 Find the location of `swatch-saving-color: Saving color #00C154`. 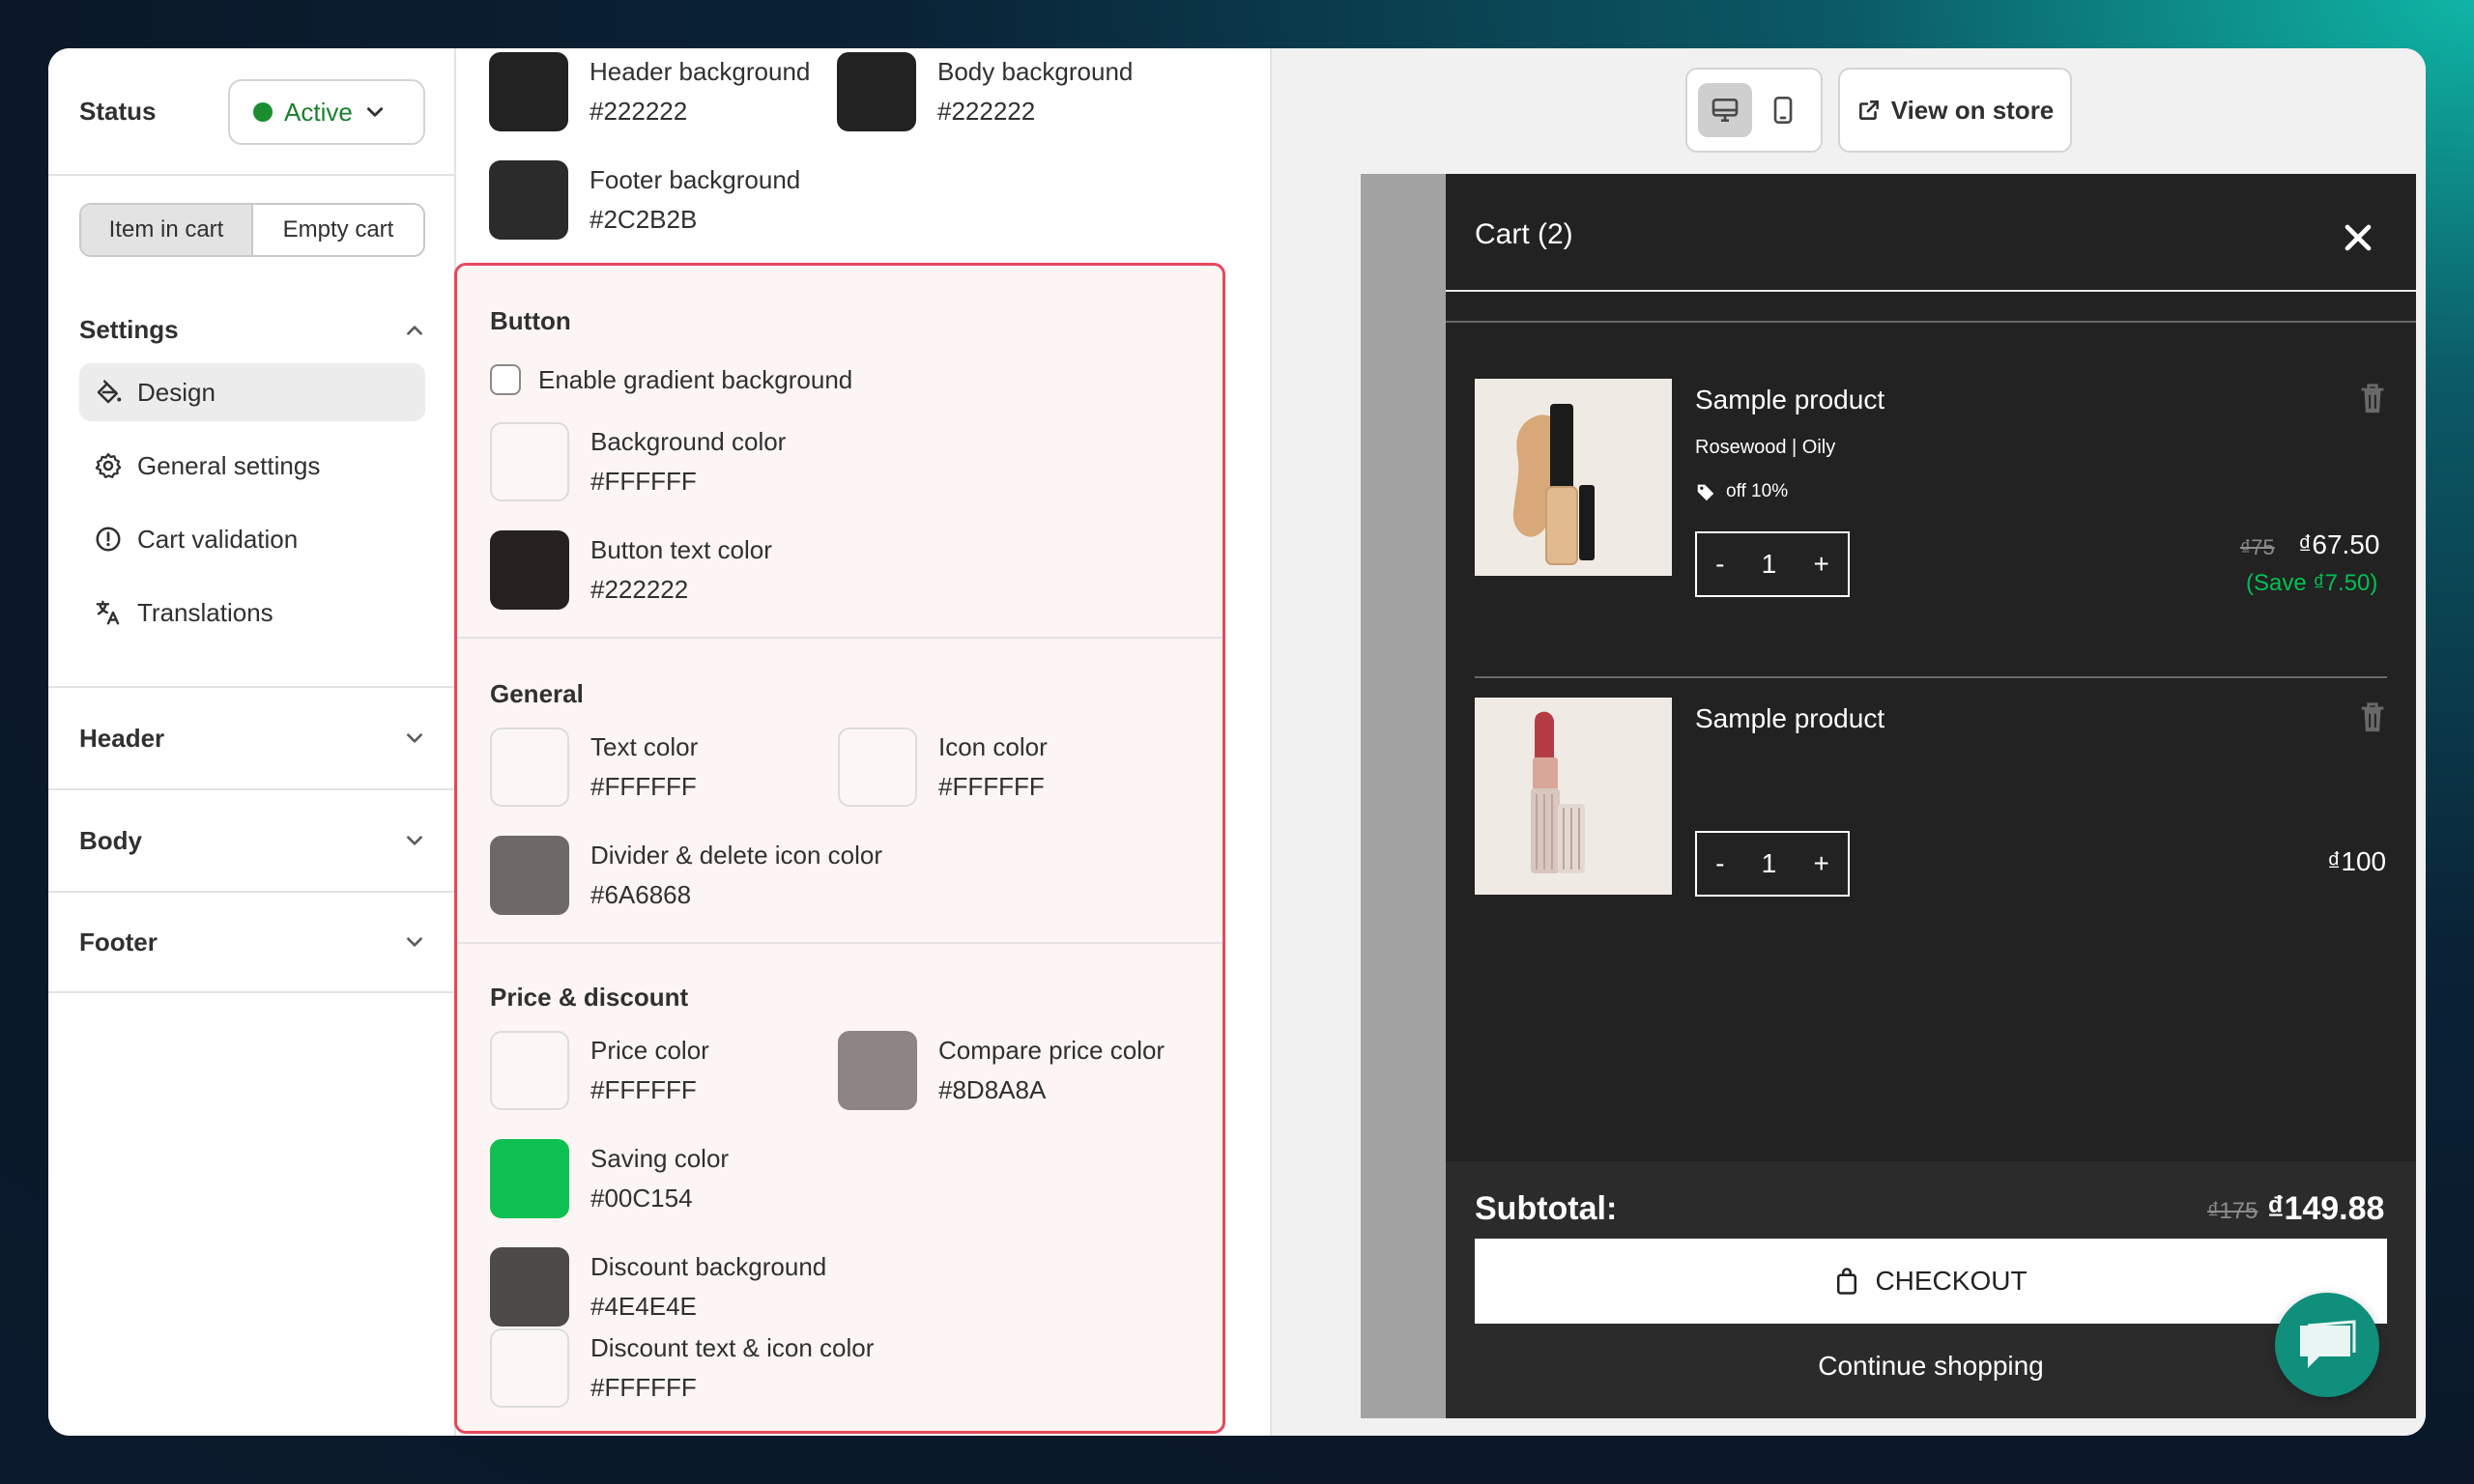

swatch-saving-color: Saving color #00C154 is located at coordinates (610, 1178).